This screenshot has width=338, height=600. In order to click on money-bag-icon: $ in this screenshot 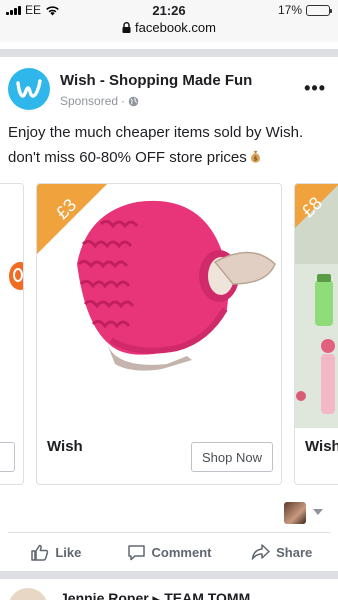, I will do `click(255, 156)`.